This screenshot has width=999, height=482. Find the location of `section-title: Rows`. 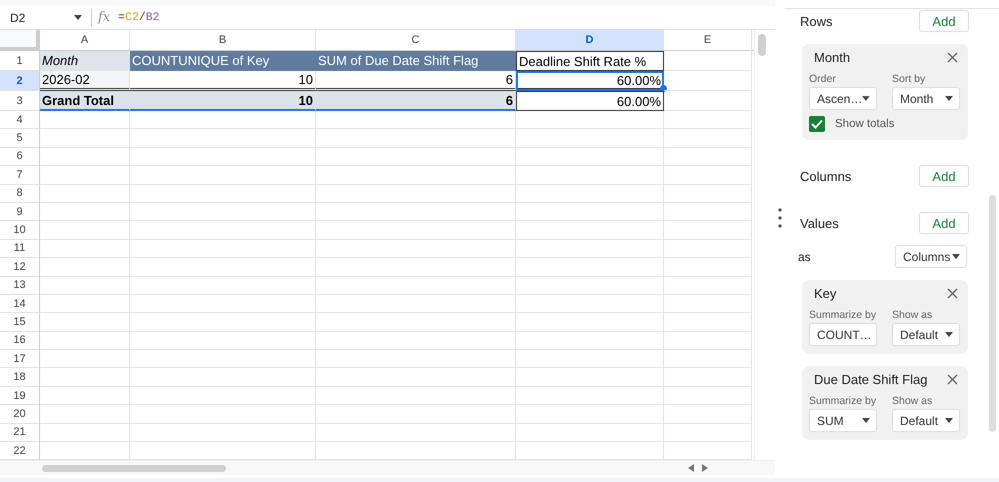

section-title: Rows is located at coordinates (816, 21).